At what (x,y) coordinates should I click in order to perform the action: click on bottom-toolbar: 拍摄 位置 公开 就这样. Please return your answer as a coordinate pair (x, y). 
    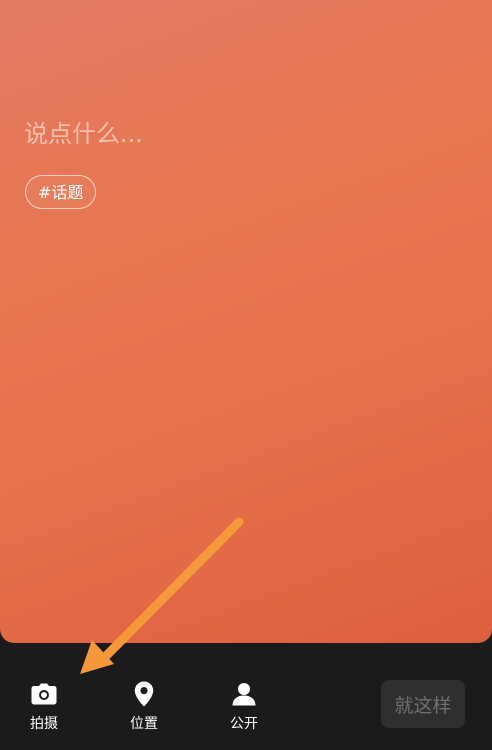
    Looking at the image, I should click on (246, 696).